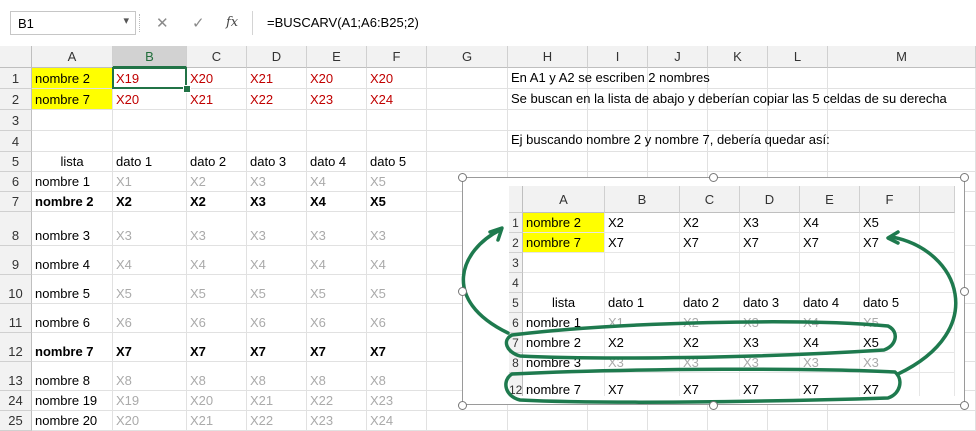 This screenshot has width=976, height=431. I want to click on cell-g2, so click(467, 99).